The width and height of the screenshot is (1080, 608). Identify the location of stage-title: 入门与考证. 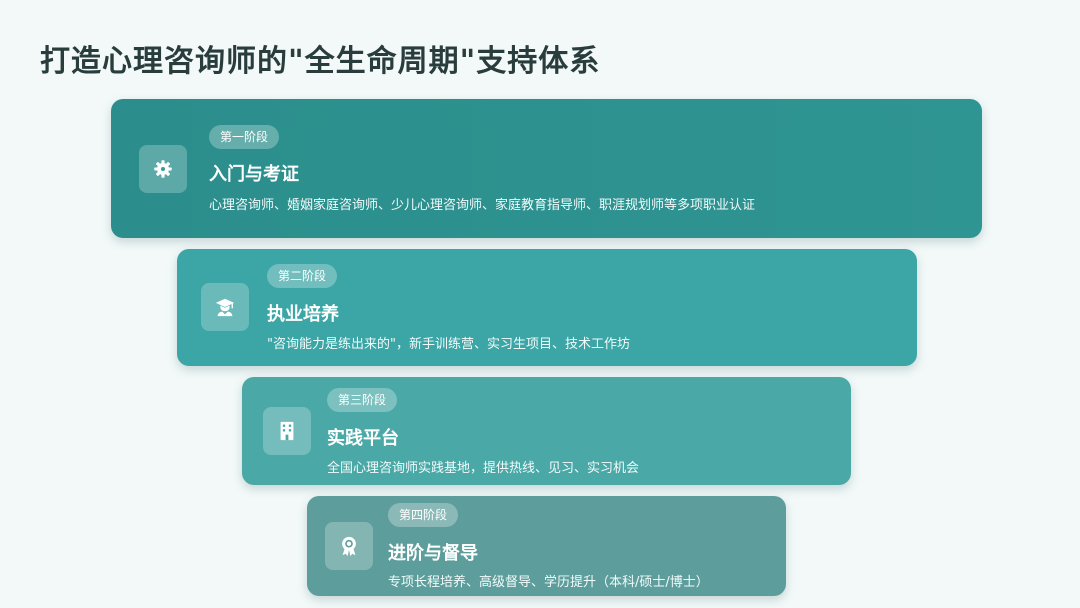
(254, 174).